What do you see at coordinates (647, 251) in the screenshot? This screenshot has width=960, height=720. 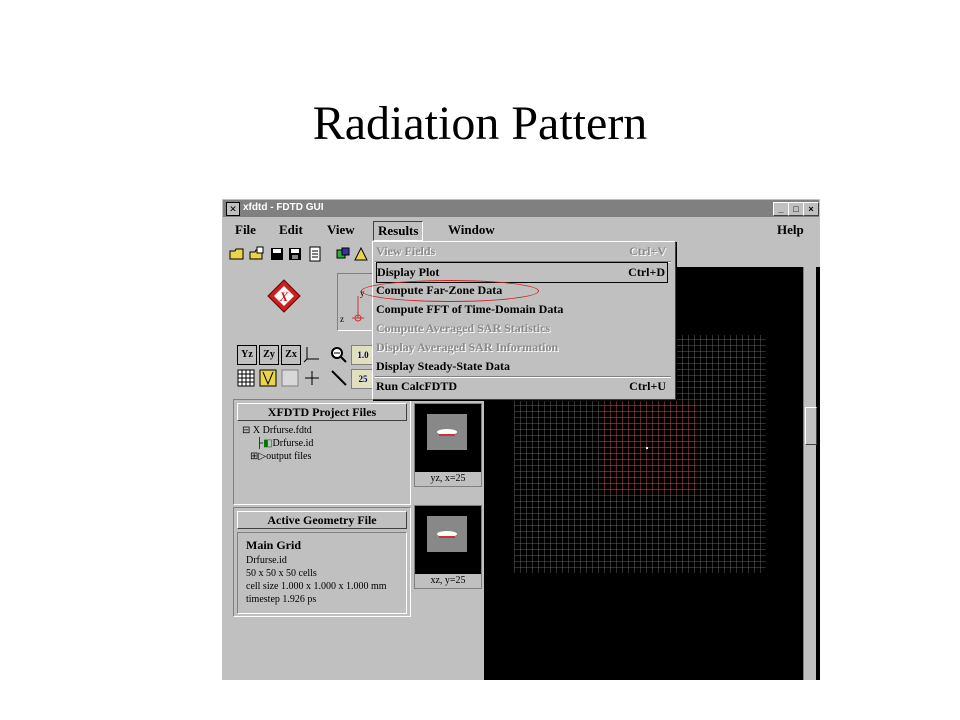 I see `menu-item-view-fields-shortcut: Ctrl+V` at bounding box center [647, 251].